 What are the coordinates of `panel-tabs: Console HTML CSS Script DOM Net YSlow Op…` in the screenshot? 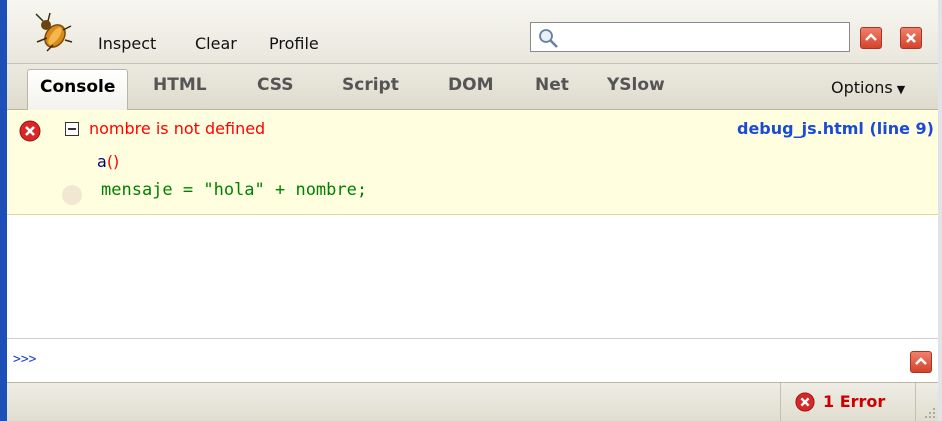 It's located at (472, 87).